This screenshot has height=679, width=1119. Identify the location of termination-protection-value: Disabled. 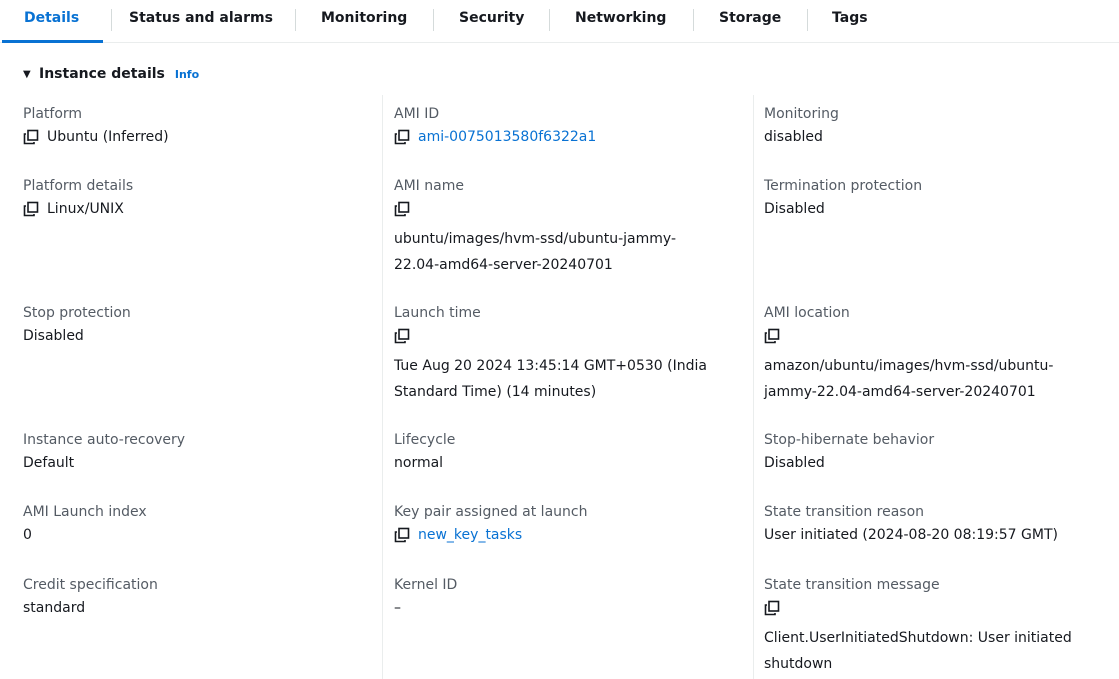
(794, 209).